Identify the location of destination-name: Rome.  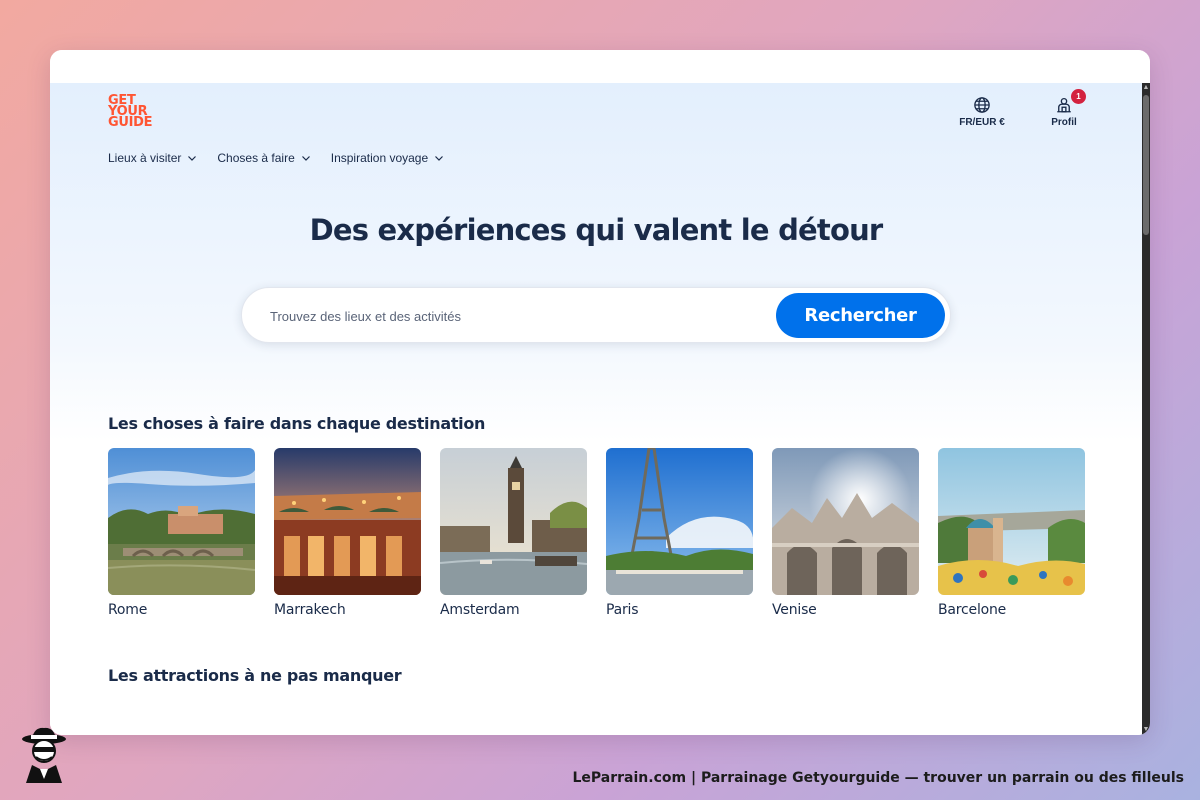
(128, 610).